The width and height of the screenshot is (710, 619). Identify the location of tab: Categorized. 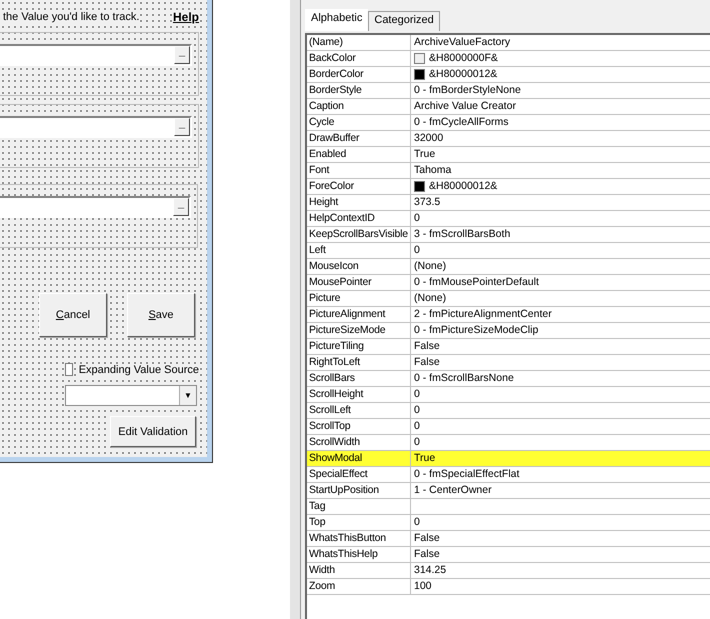
(404, 21).